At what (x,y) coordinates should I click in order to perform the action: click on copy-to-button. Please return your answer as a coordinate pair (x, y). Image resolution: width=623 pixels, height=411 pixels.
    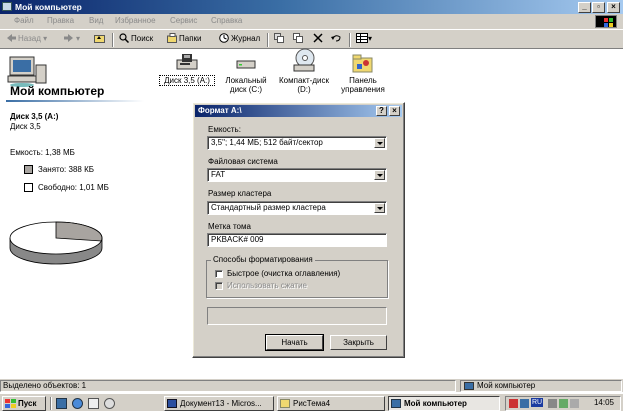
    Looking at the image, I should click on (299, 39).